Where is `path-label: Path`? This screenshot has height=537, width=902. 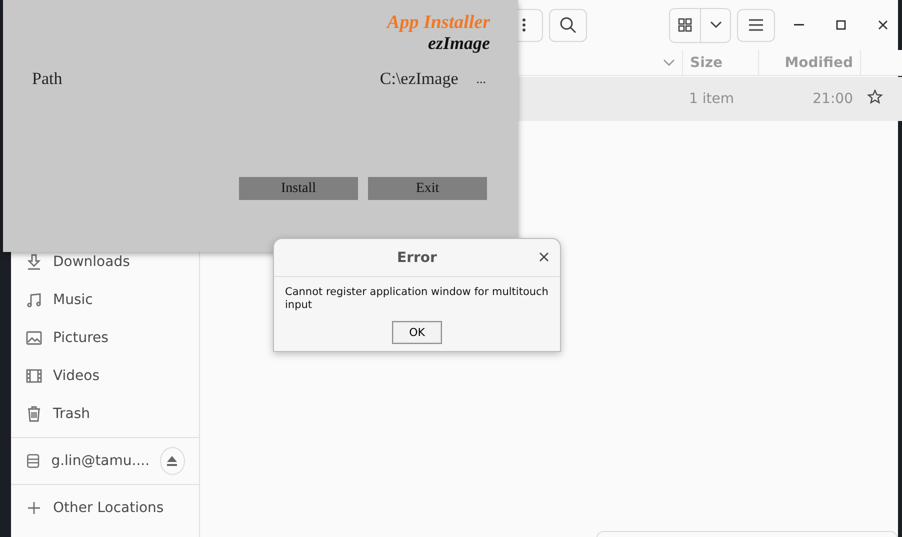 path-label: Path is located at coordinates (47, 79).